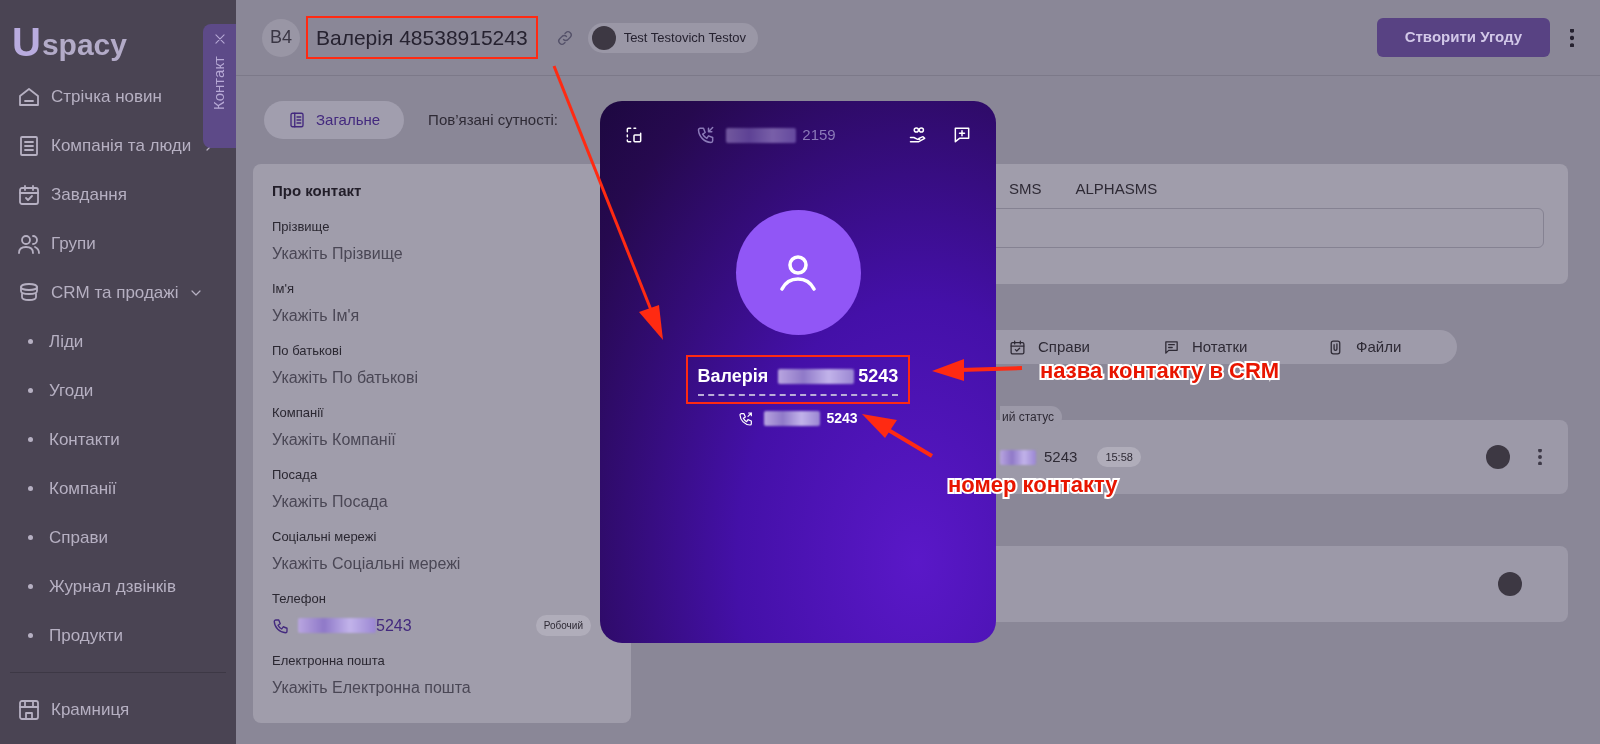 This screenshot has width=1600, height=744. What do you see at coordinates (1367, 347) in the screenshot?
I see `tab: Файли` at bounding box center [1367, 347].